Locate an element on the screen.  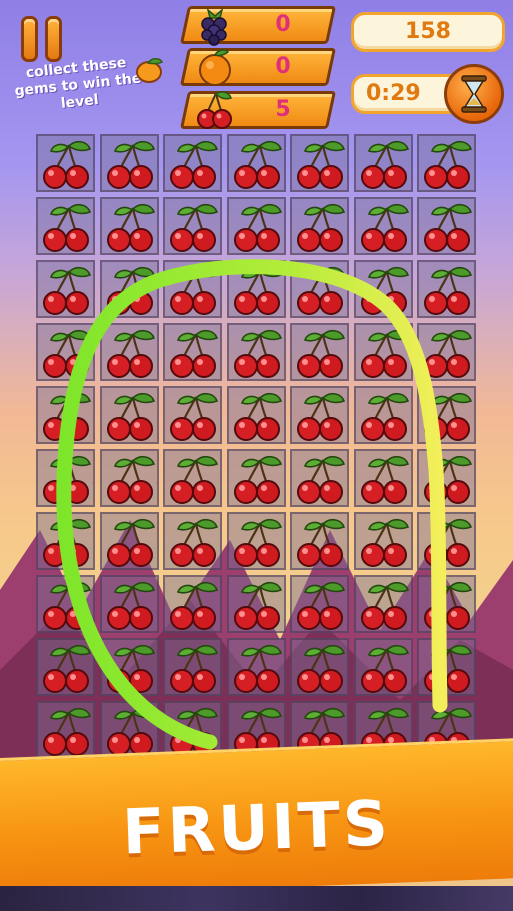
score-value: 158 is located at coordinates (428, 31).